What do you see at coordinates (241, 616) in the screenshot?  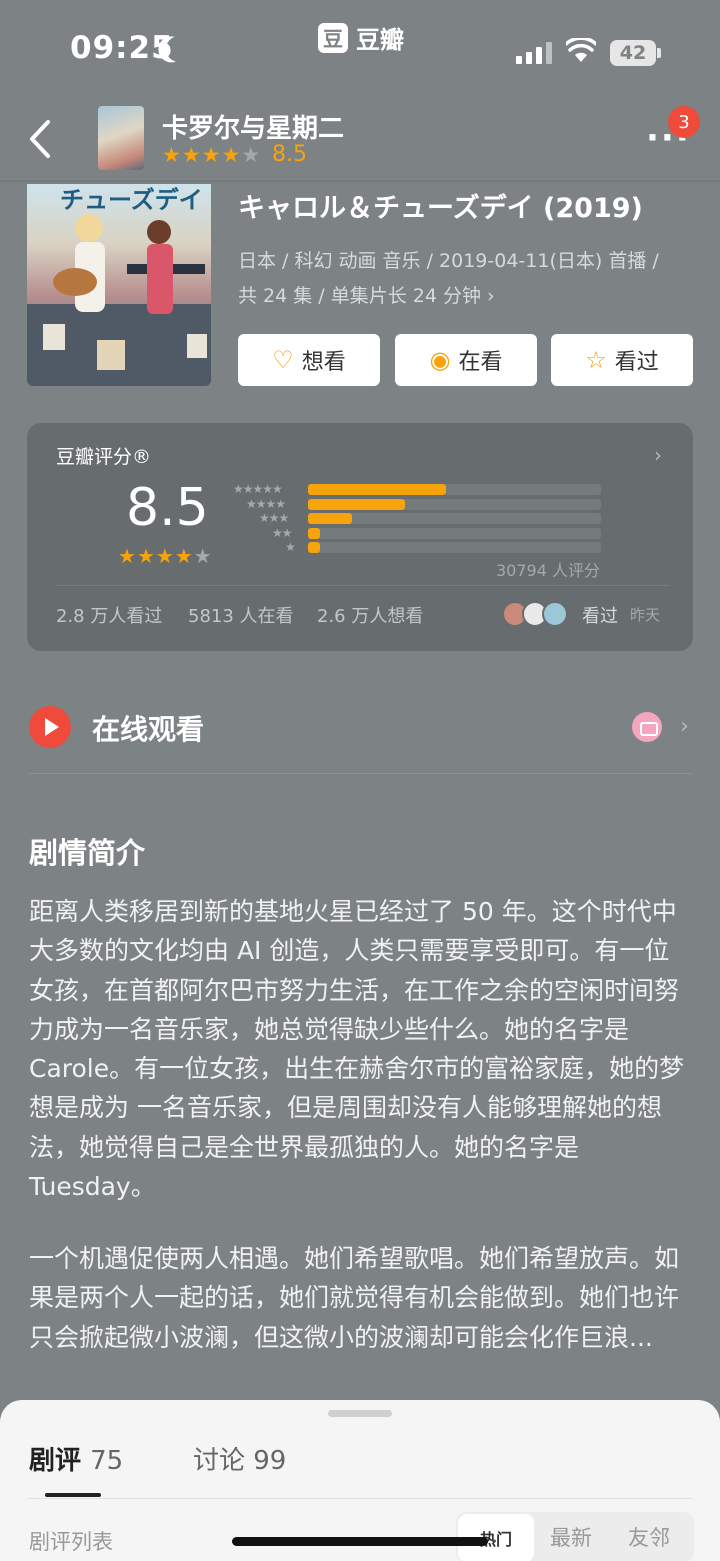 I see `stat-watching: 5813 人在看` at bounding box center [241, 616].